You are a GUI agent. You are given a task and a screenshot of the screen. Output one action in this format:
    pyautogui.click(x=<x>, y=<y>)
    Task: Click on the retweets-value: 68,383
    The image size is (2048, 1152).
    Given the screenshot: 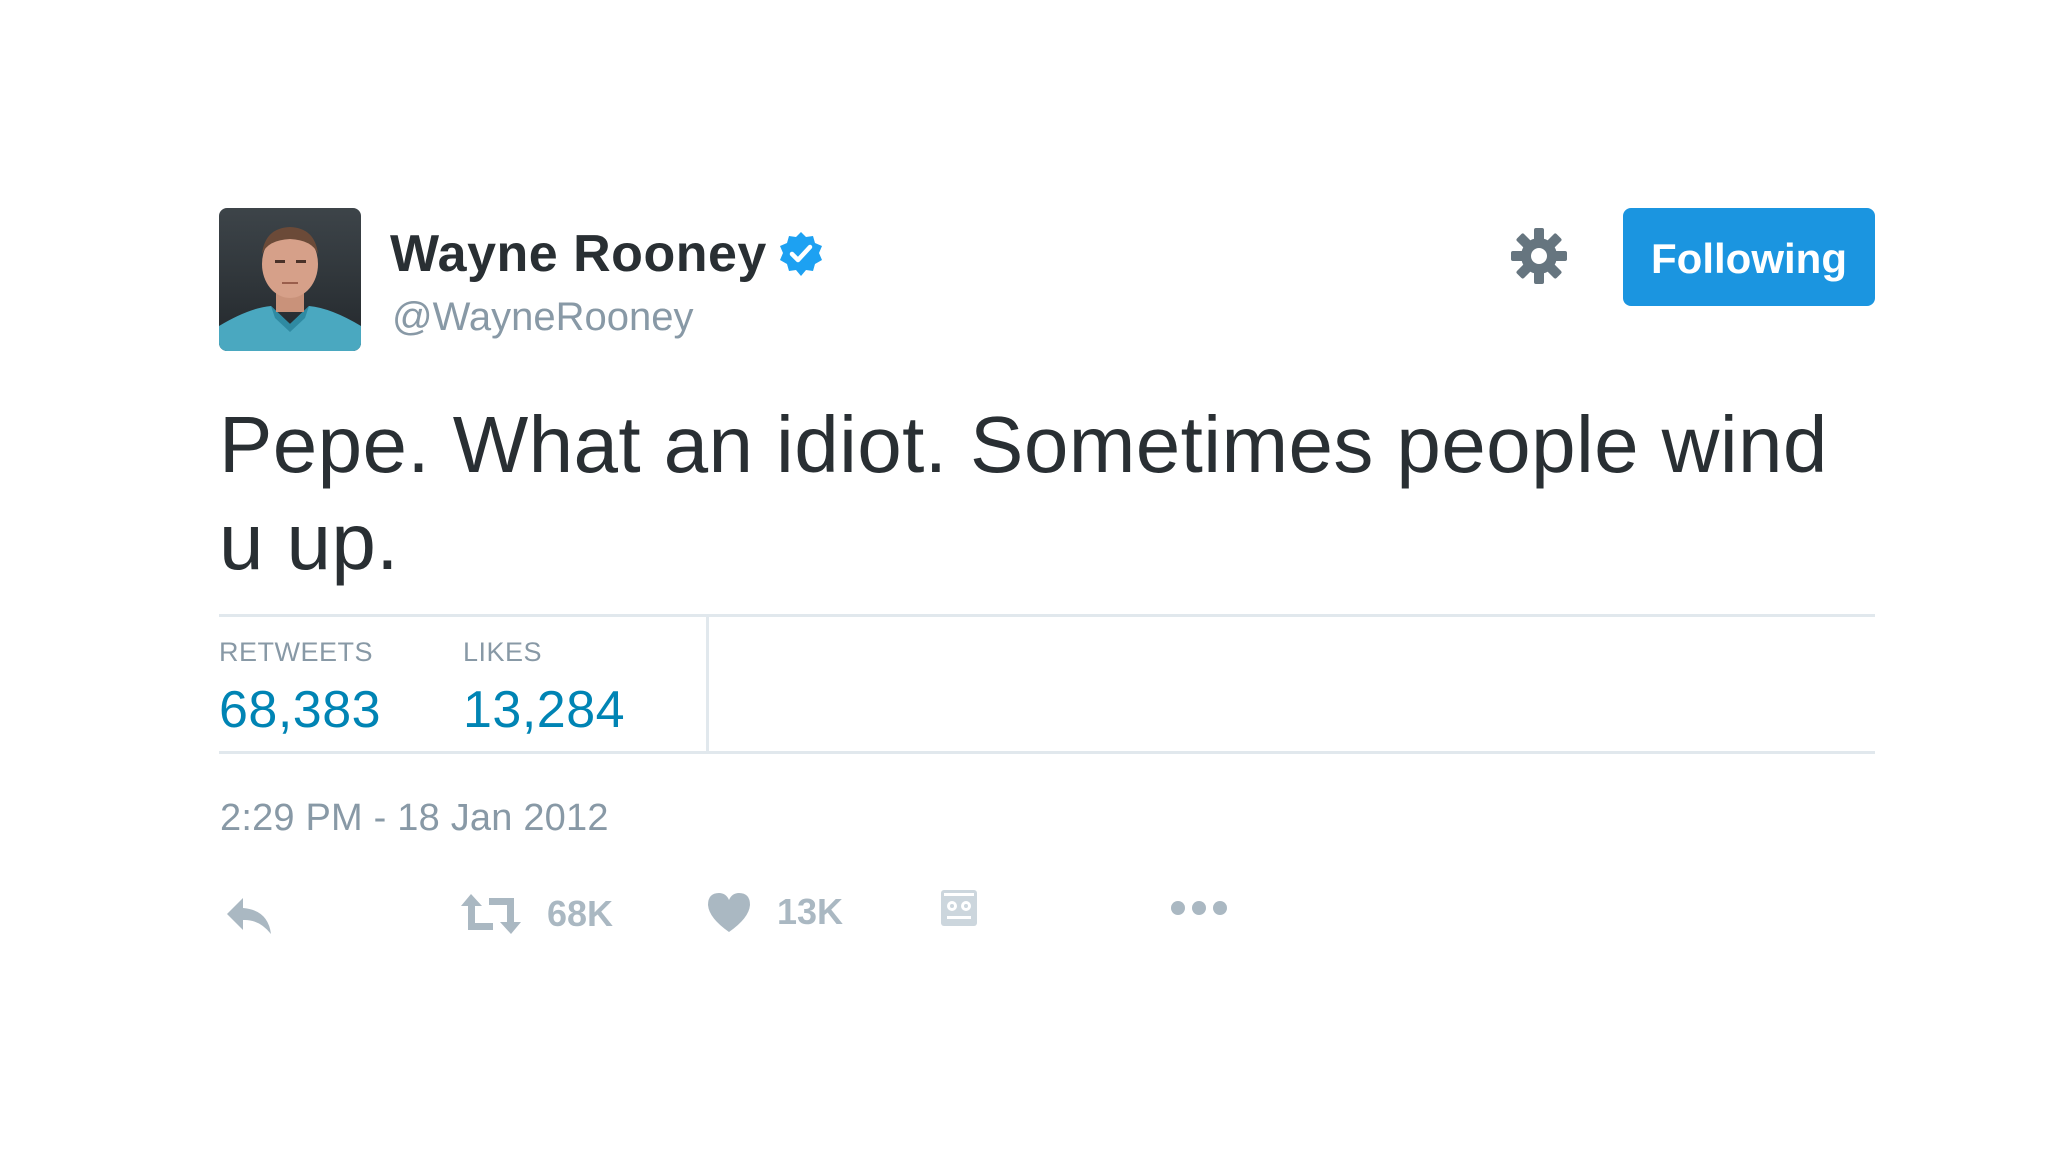 What is the action you would take?
    pyautogui.click(x=300, y=710)
    